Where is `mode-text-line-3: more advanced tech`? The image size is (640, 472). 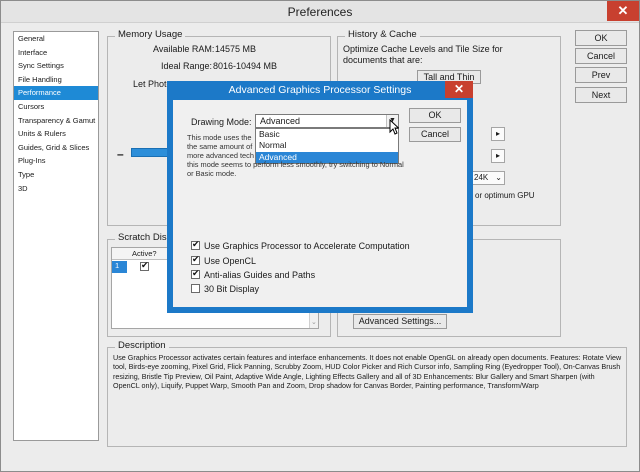 mode-text-line-3: more advanced tech is located at coordinates (220, 155).